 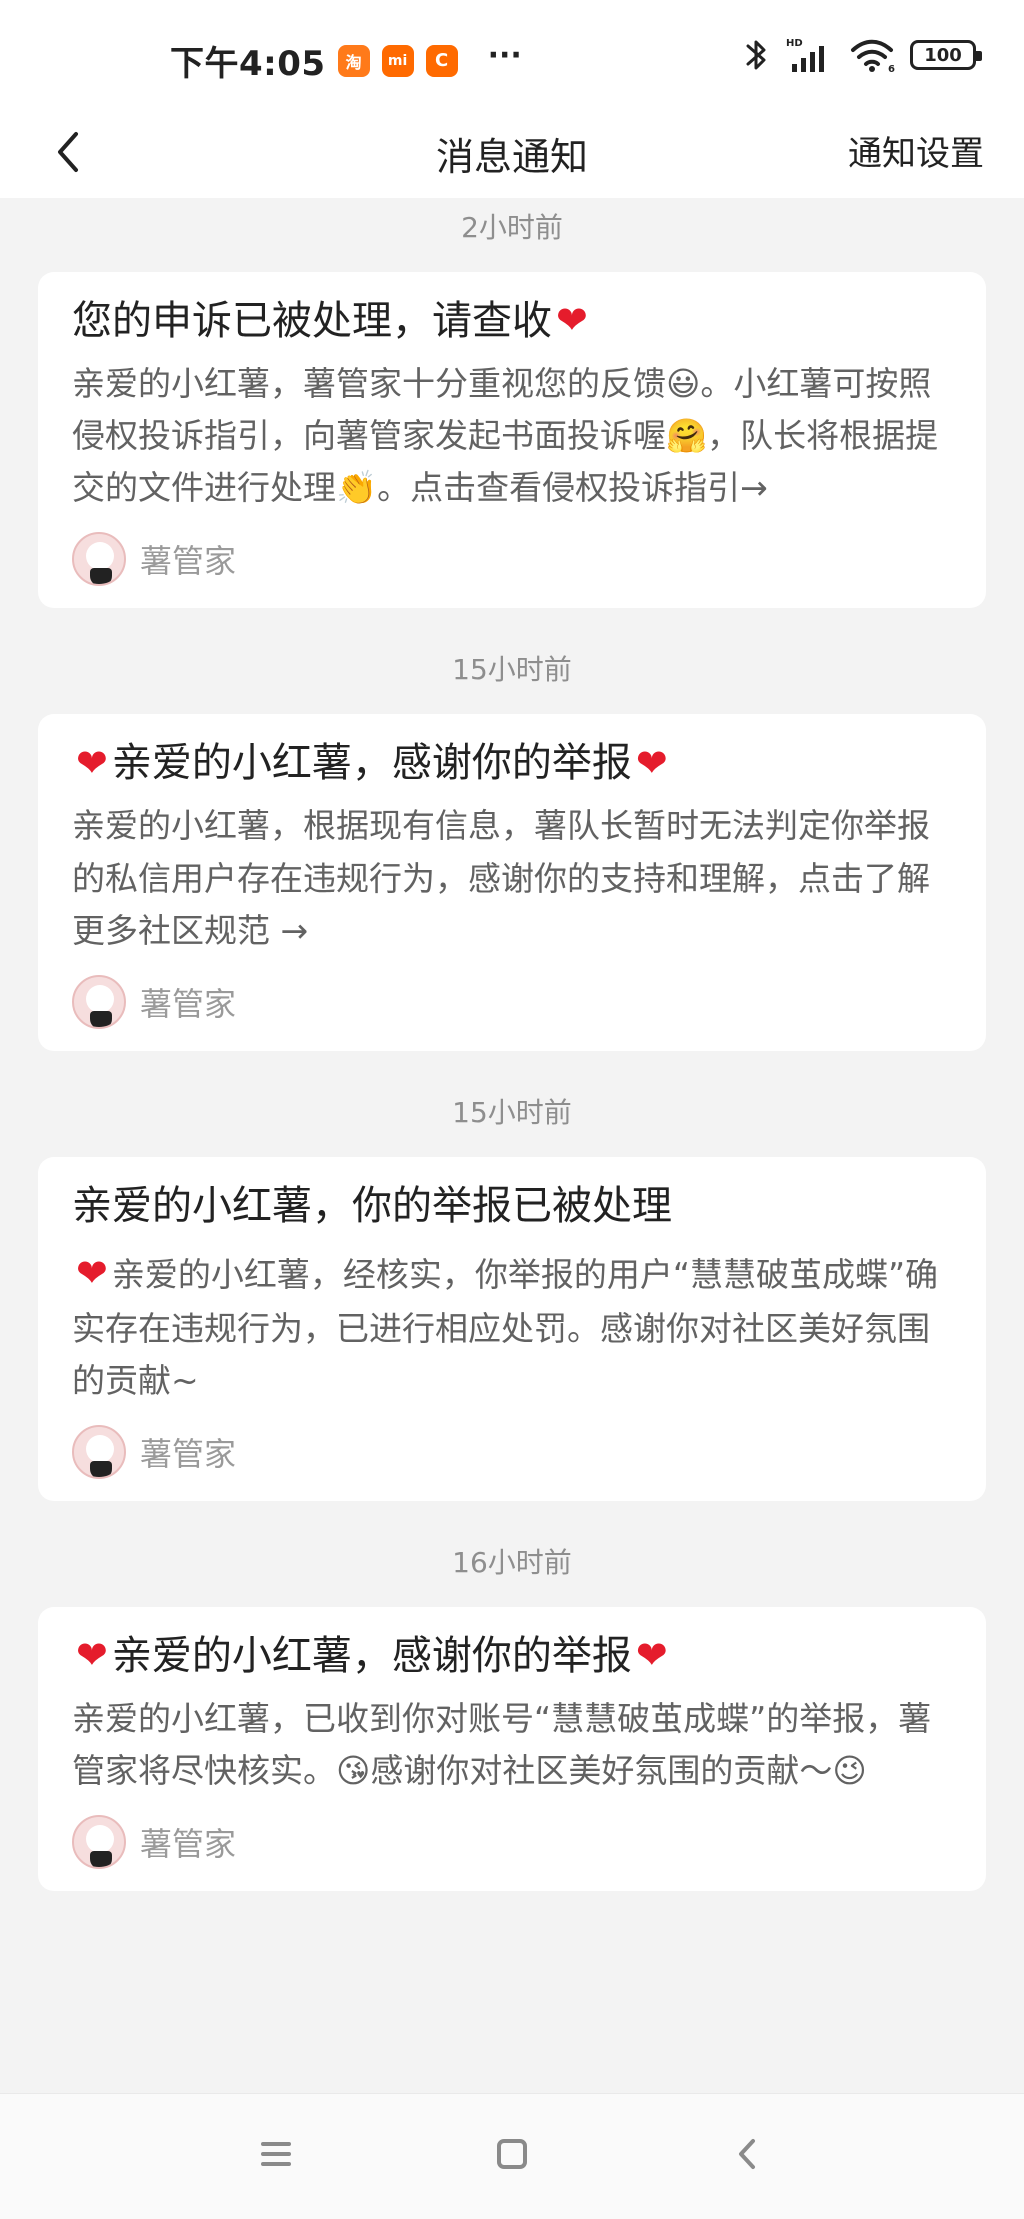 I want to click on mi-icon: mi, so click(x=397, y=60).